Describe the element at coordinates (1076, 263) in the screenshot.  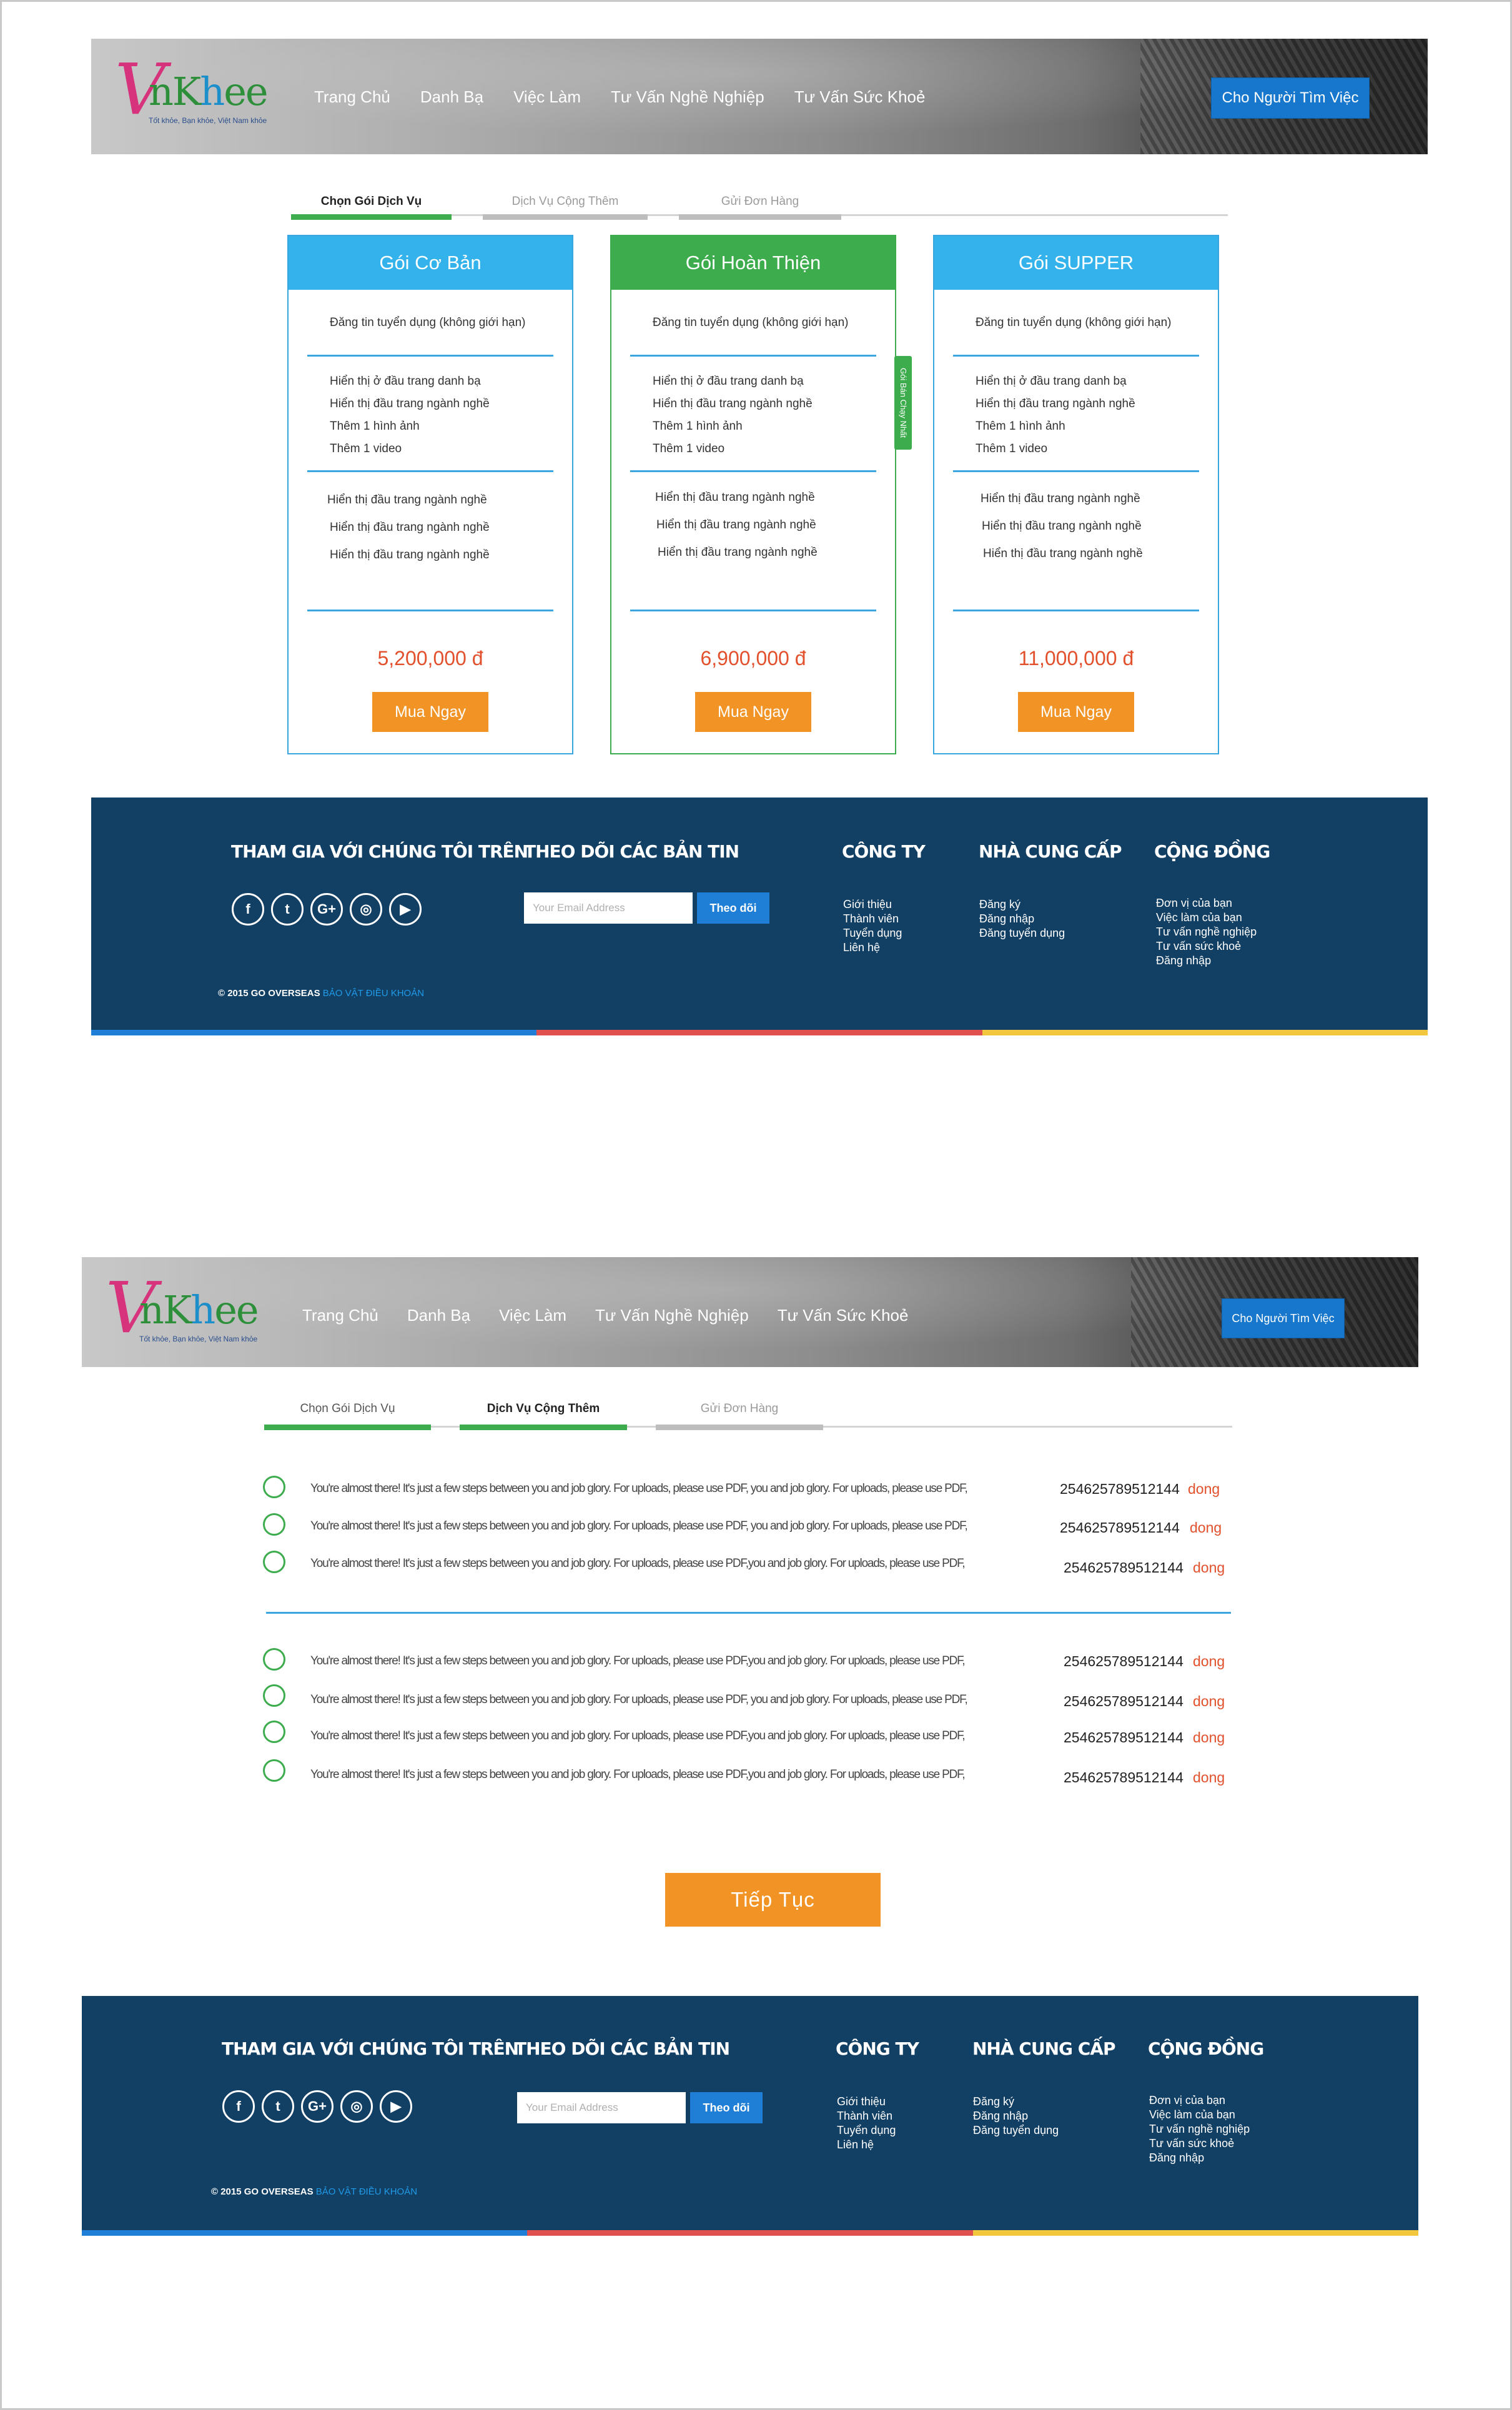
I see `package-title: Gói SUPPER` at that location.